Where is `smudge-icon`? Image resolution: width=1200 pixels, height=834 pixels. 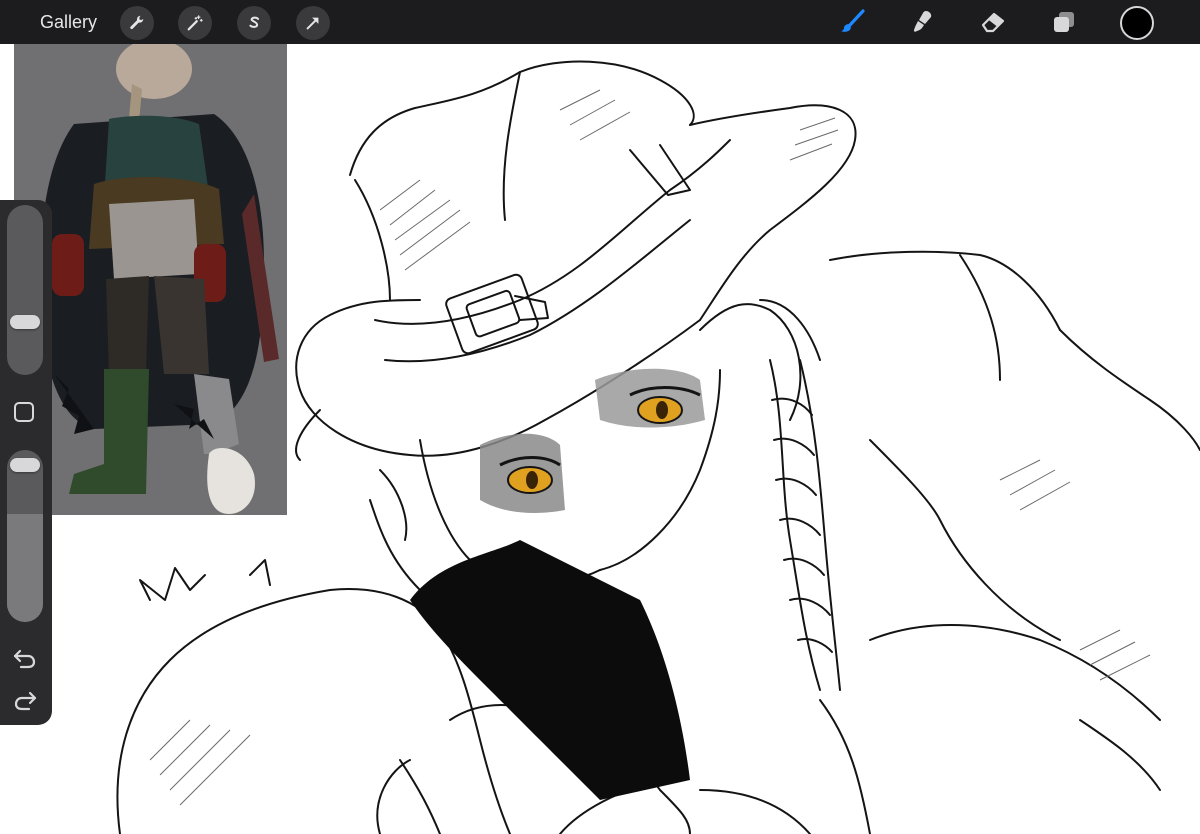
smudge-icon is located at coordinates (922, 22).